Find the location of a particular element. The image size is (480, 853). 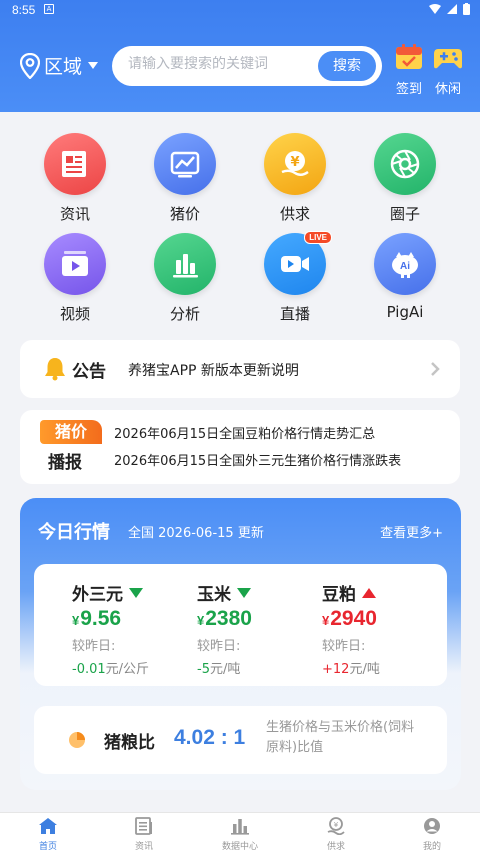

price-item-pig: 外三元 ¥9.56 较昨日: -0.01元/公斤 is located at coordinates (137, 628).